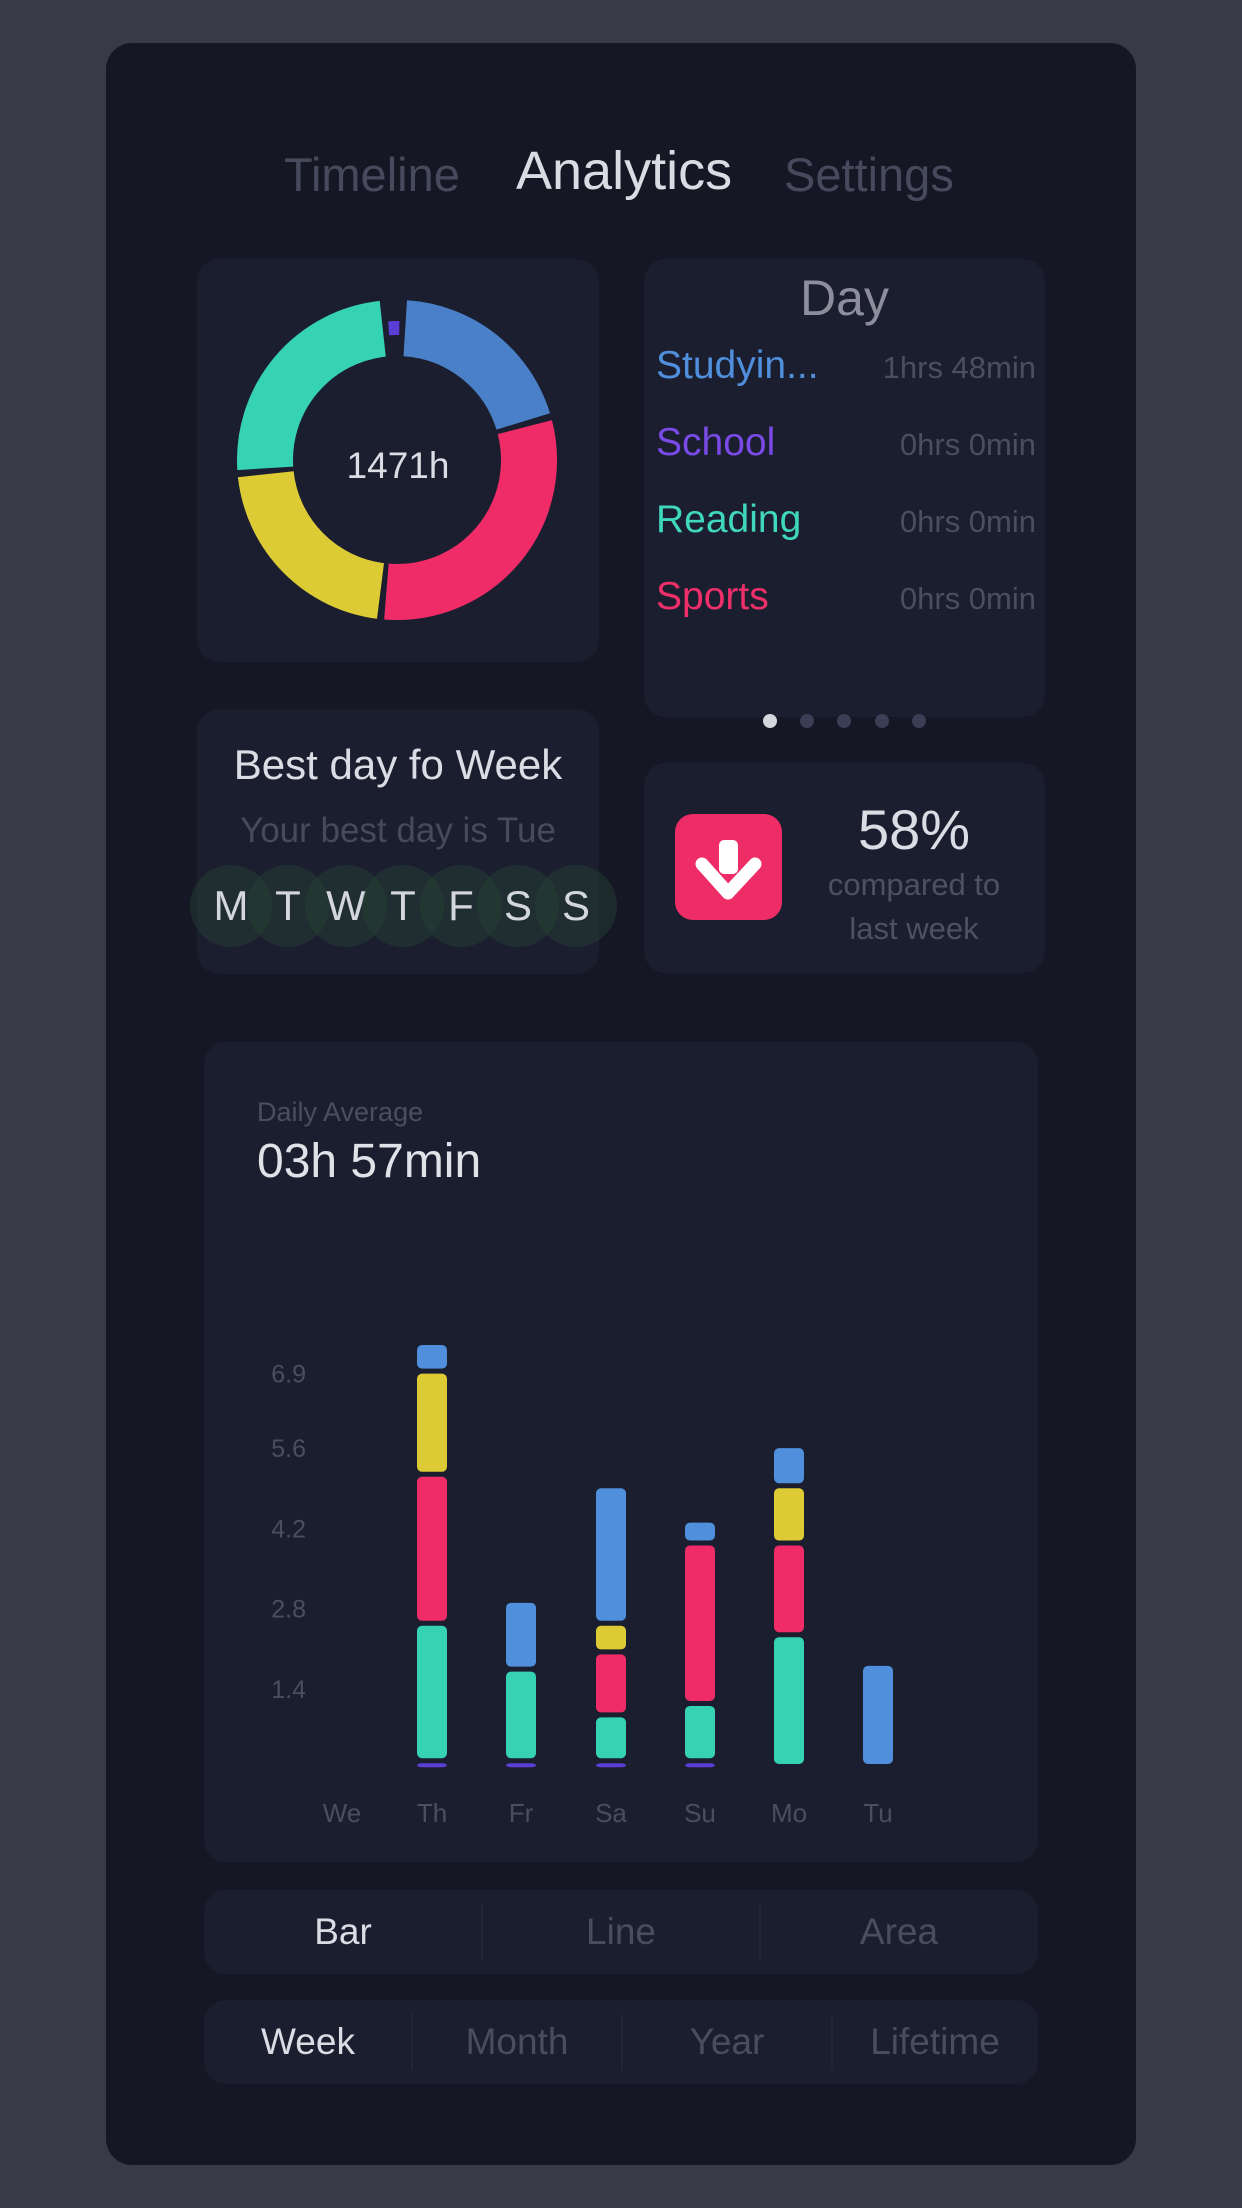 The width and height of the screenshot is (1242, 2208). Describe the element at coordinates (288, 1375) in the screenshot. I see `y-tick-label: 6.9` at that location.